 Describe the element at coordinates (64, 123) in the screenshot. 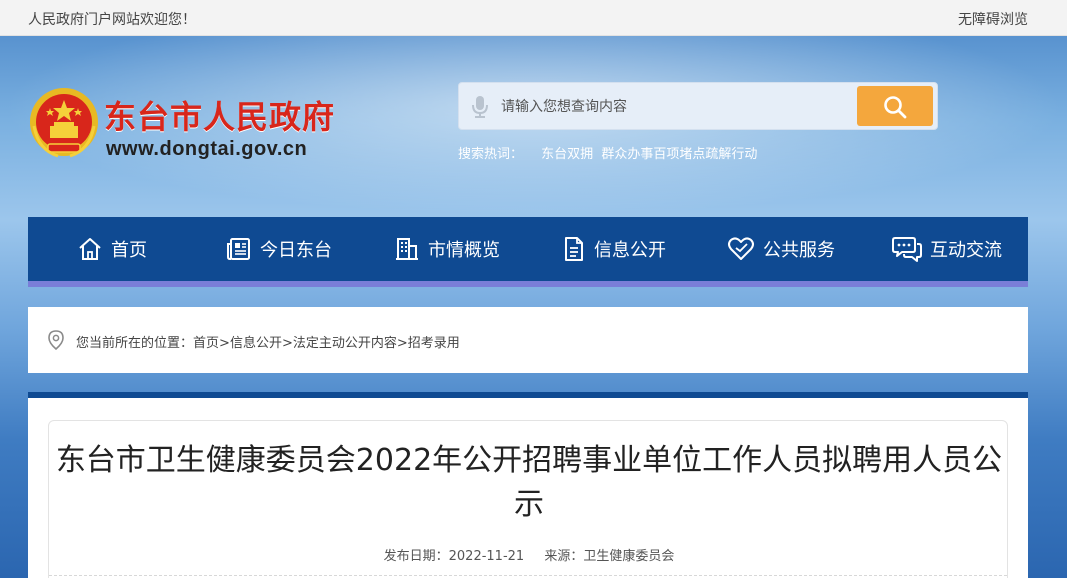

I see `national-emblem-icon` at that location.